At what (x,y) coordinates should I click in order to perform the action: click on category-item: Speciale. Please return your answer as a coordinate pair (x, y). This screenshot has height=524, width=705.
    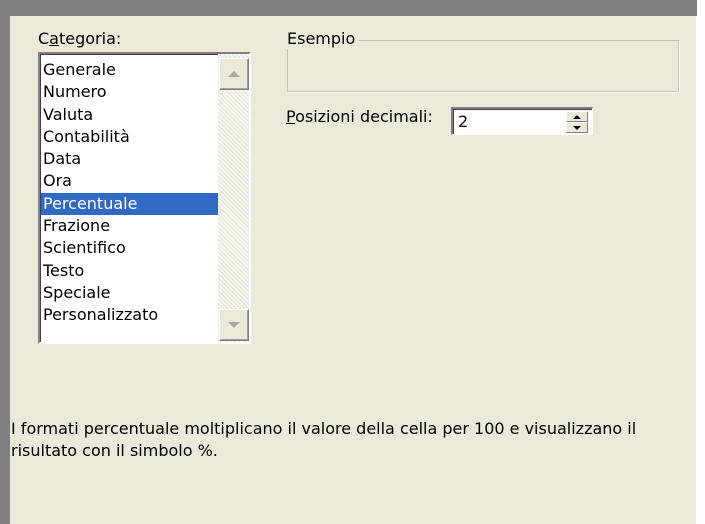
    Looking at the image, I should click on (129, 293).